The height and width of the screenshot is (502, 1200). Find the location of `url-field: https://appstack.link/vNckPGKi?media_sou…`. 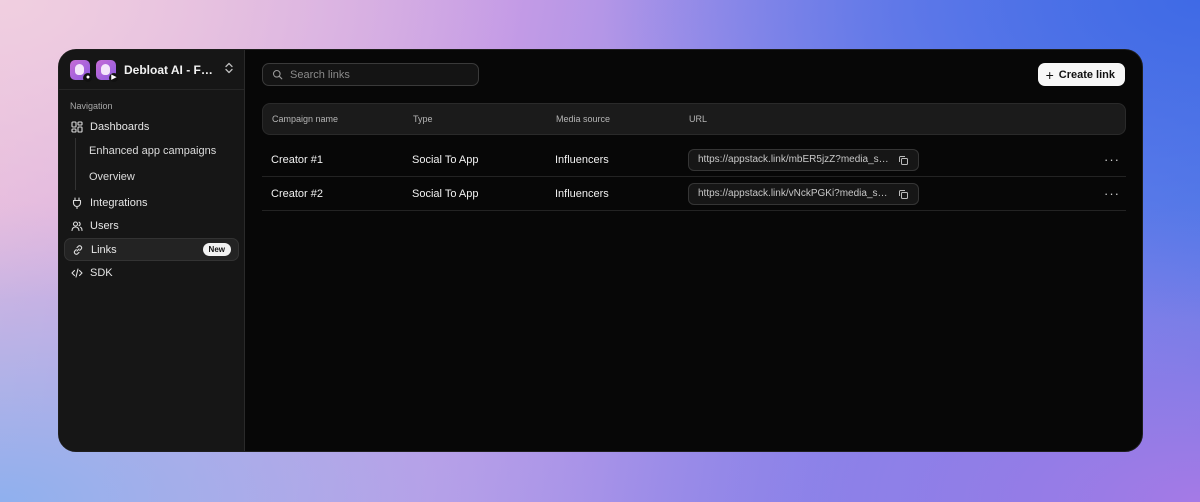

url-field: https://appstack.link/vNckPGKi?media_sou… is located at coordinates (803, 193).